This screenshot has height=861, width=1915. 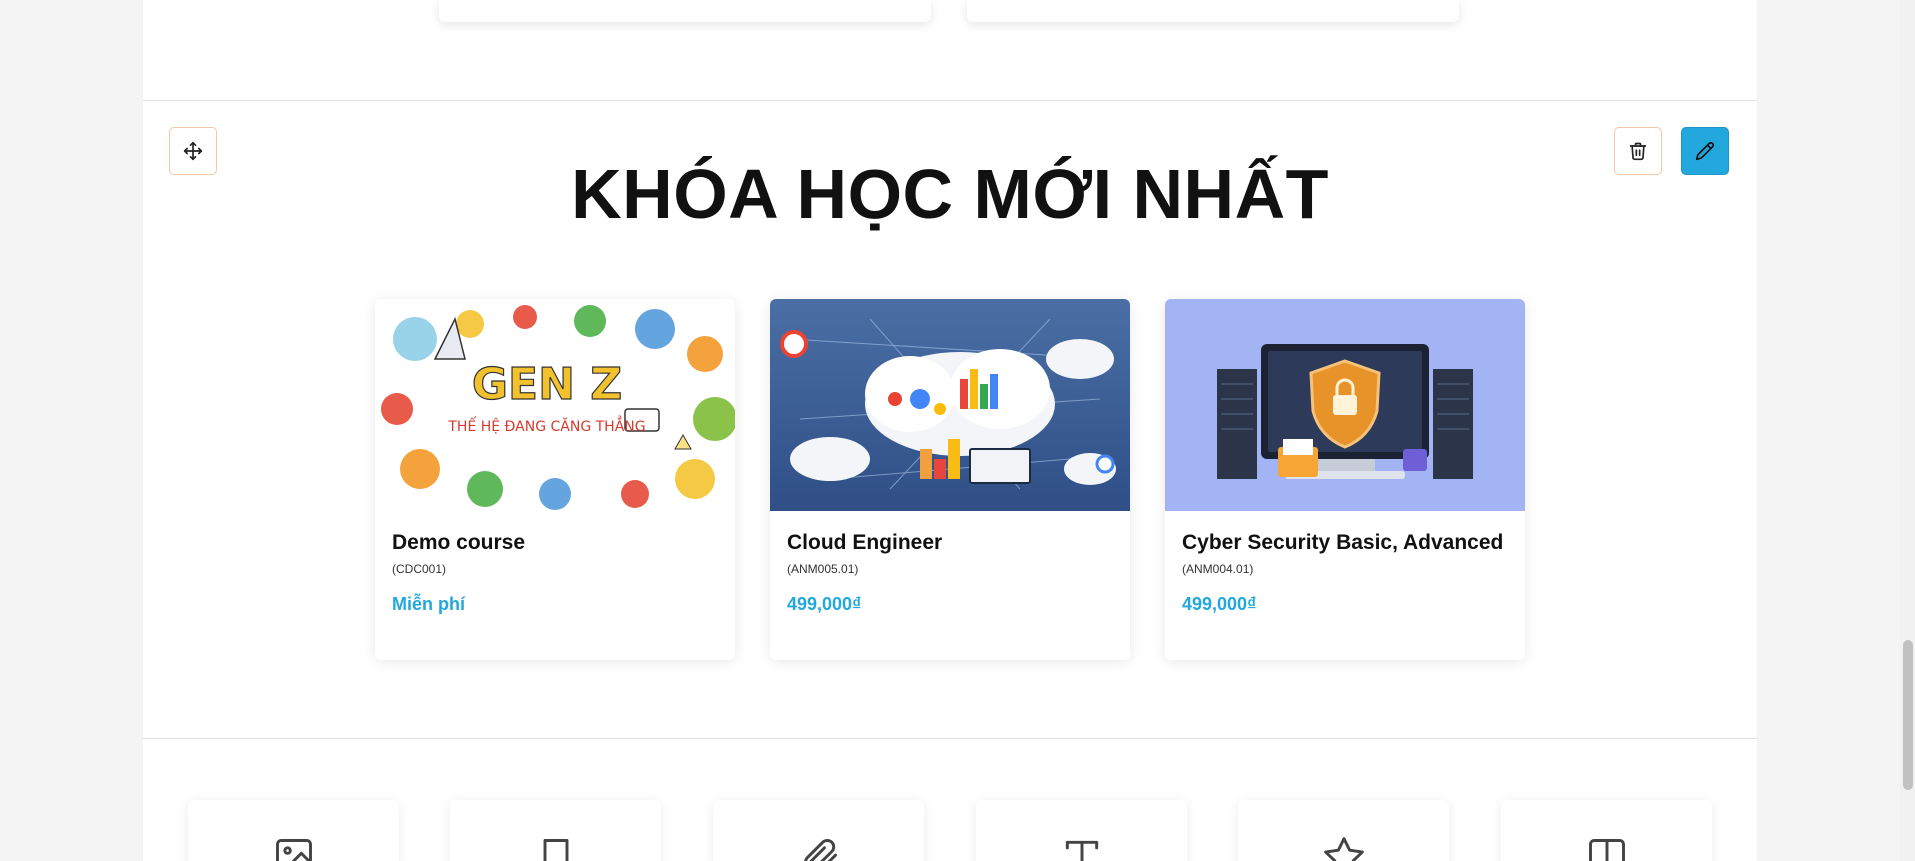 I want to click on course-price: Miễn phí, so click(x=428, y=604).